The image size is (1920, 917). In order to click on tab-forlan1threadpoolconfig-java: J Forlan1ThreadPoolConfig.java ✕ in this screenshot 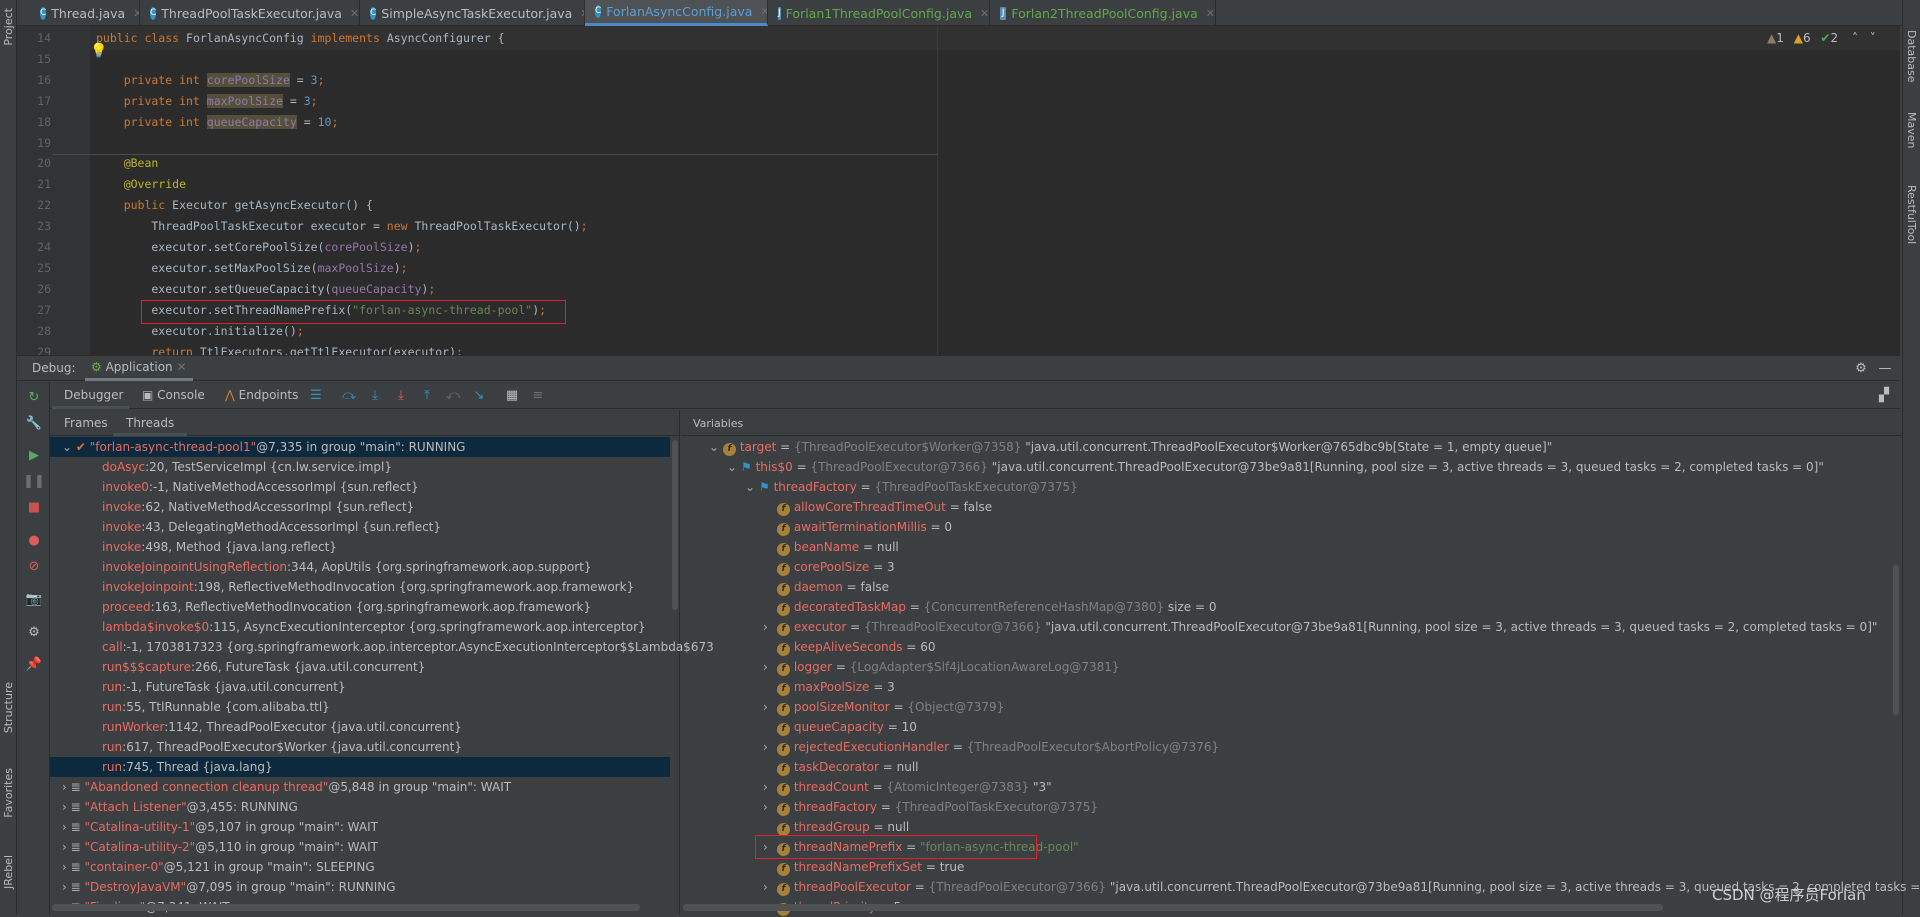, I will do `click(879, 13)`.